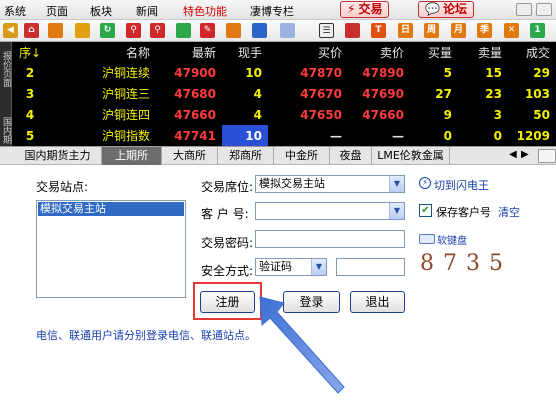 The height and width of the screenshot is (401, 556). Describe the element at coordinates (111, 209) in the screenshot. I see `list-item: 模拟交易主站` at that location.